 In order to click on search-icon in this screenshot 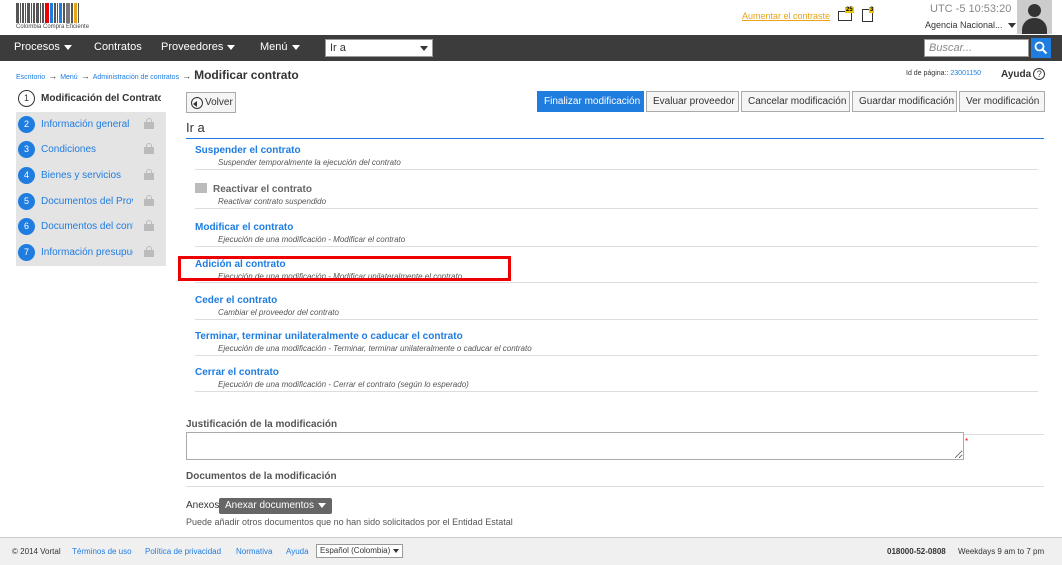, I will do `click(1041, 48)`.